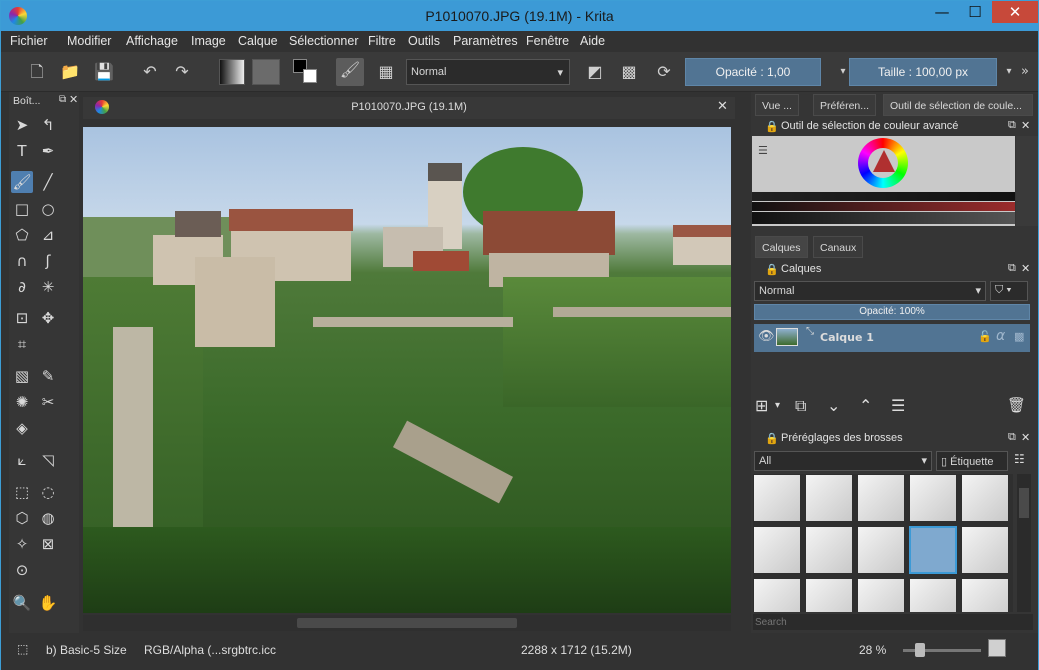  I want to click on close-button: ✕, so click(1015, 12).